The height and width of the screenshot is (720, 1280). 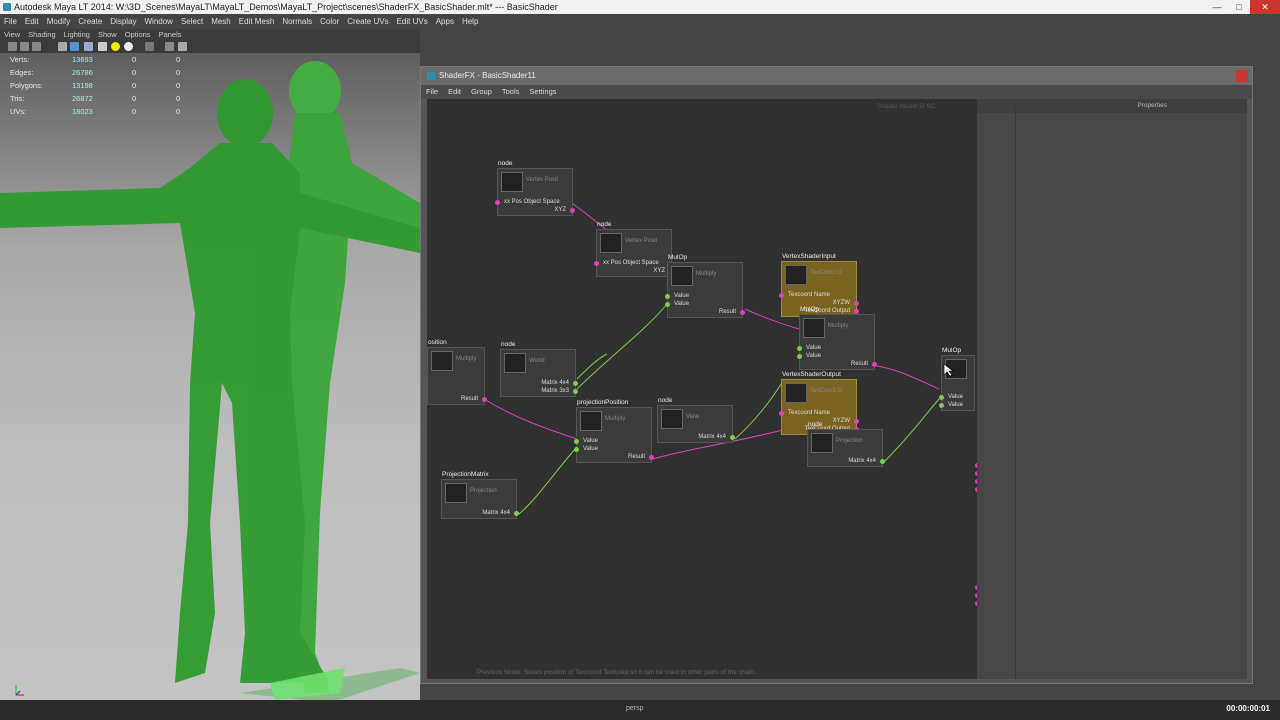 What do you see at coordinates (123, 21) in the screenshot?
I see `menu-display: Display` at bounding box center [123, 21].